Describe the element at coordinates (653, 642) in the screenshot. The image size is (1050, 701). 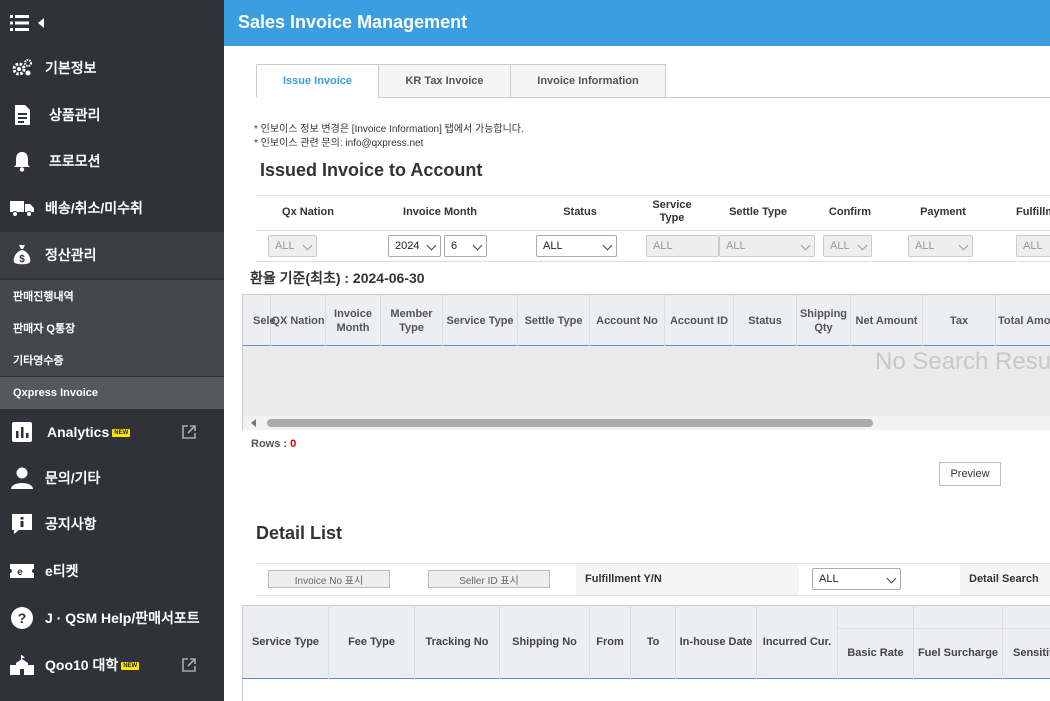
I see `detail-column-header: To` at that location.